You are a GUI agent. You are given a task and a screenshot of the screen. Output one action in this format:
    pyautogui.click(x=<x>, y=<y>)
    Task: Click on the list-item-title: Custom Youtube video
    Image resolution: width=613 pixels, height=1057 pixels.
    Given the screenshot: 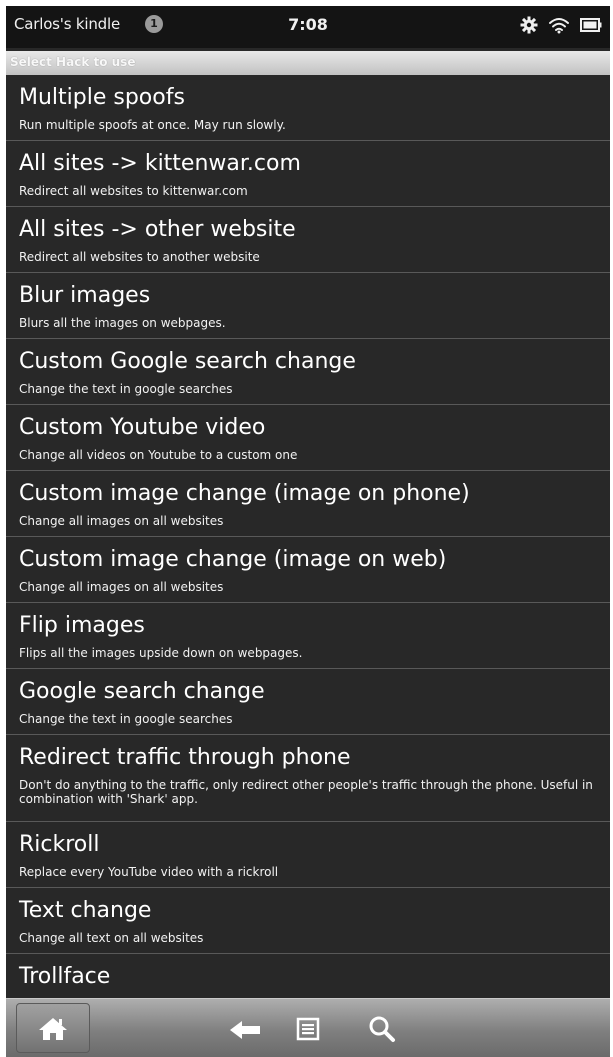 What is the action you would take?
    pyautogui.click(x=142, y=427)
    